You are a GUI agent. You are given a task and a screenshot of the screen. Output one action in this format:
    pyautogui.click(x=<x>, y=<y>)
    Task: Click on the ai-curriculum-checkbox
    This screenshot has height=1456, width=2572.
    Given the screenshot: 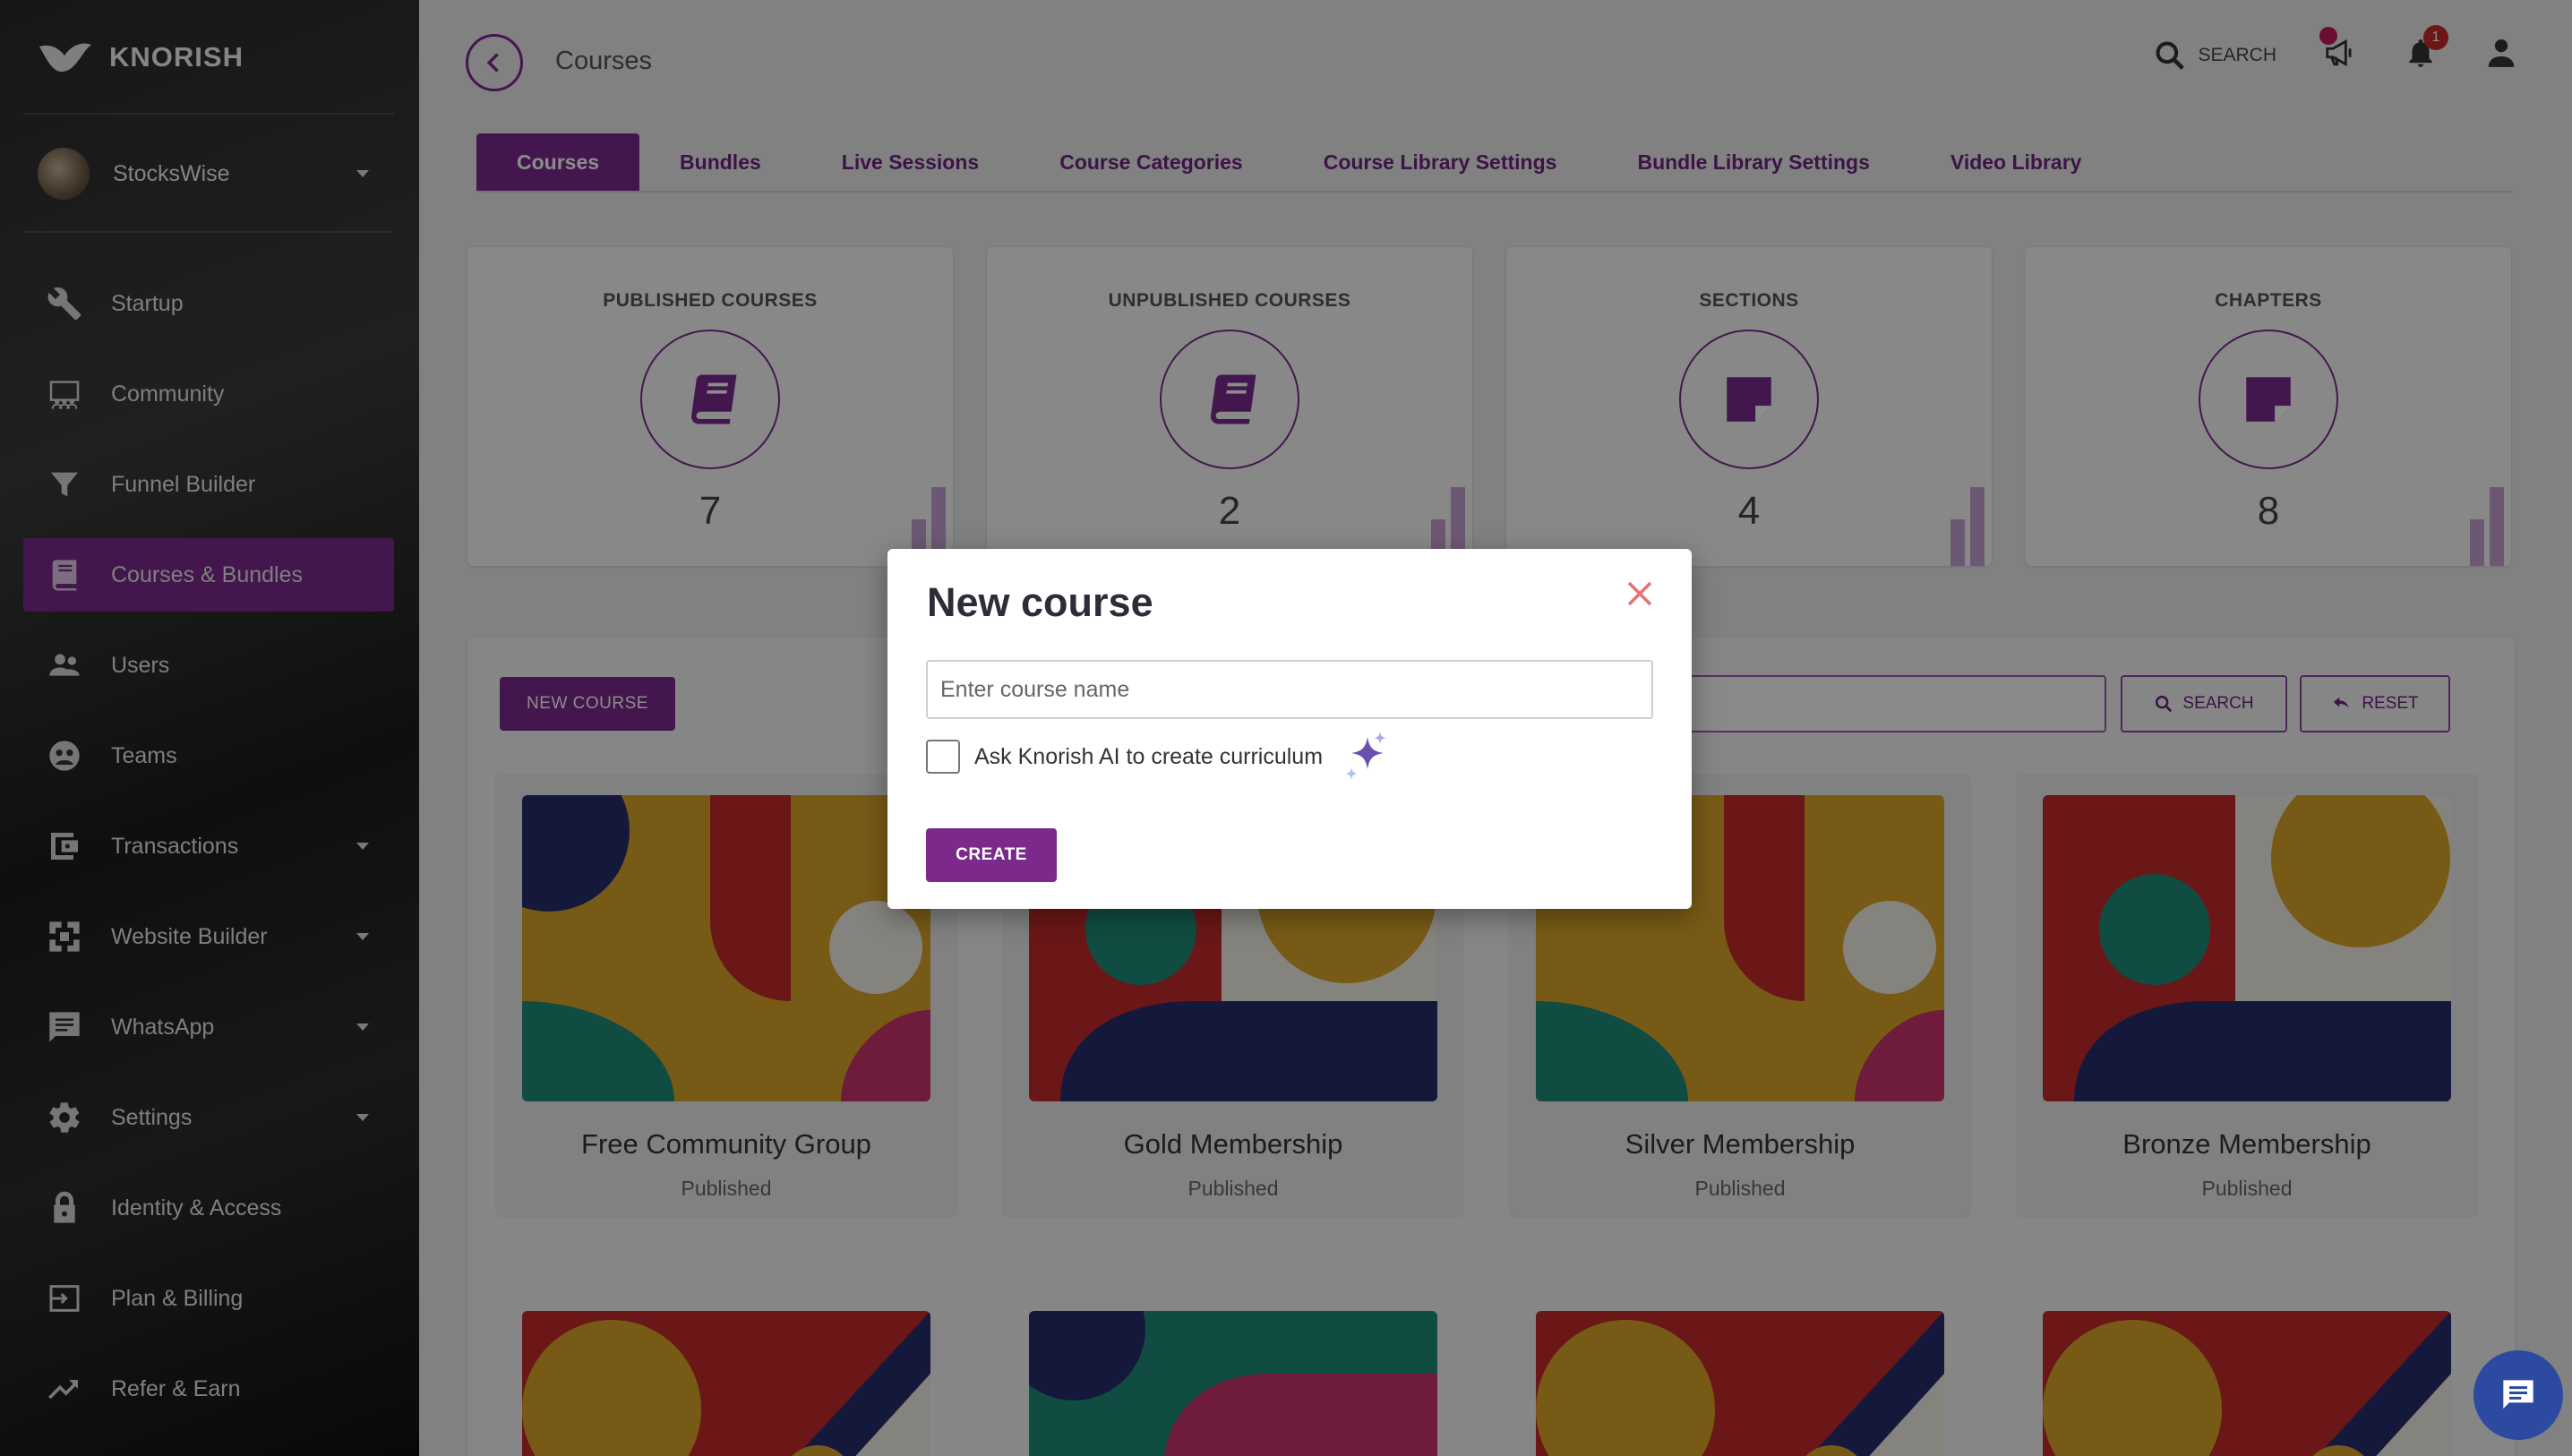 What is the action you would take?
    pyautogui.click(x=943, y=757)
    